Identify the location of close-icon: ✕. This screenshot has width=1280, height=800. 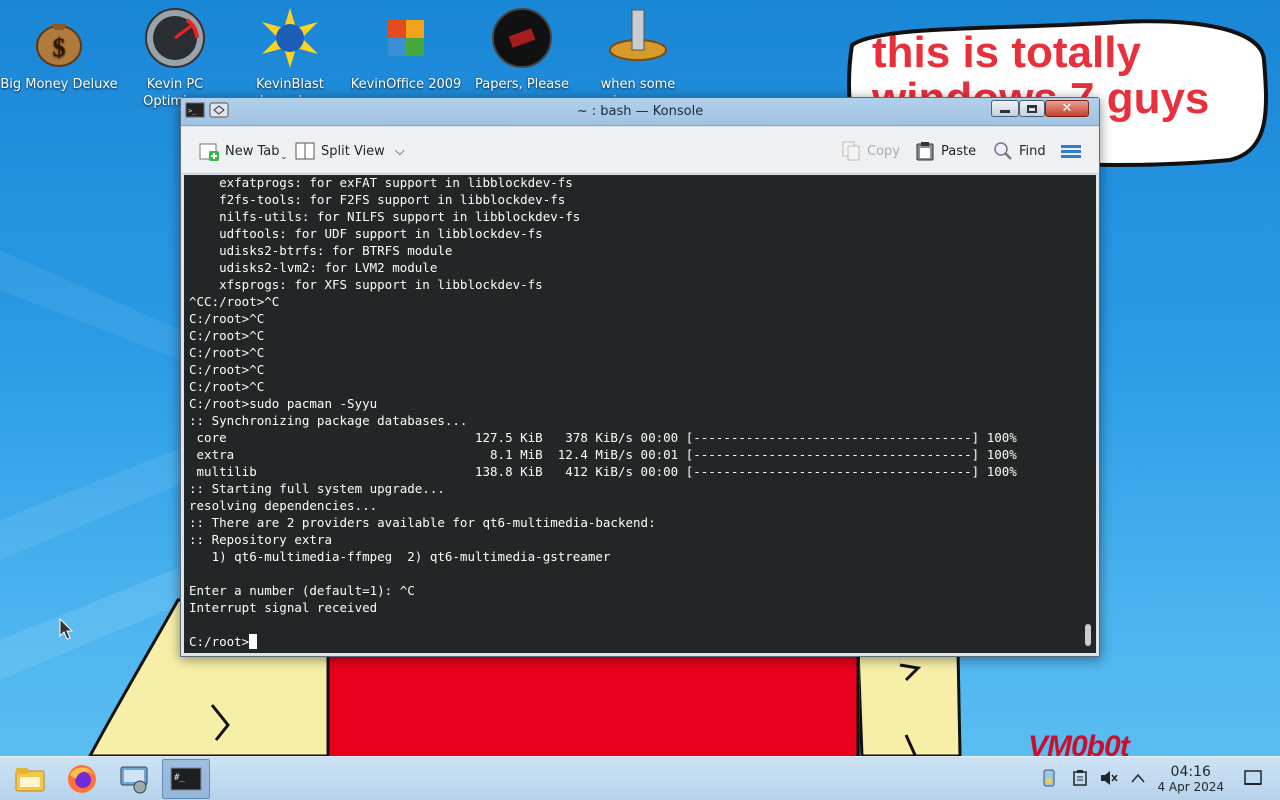
(1067, 108).